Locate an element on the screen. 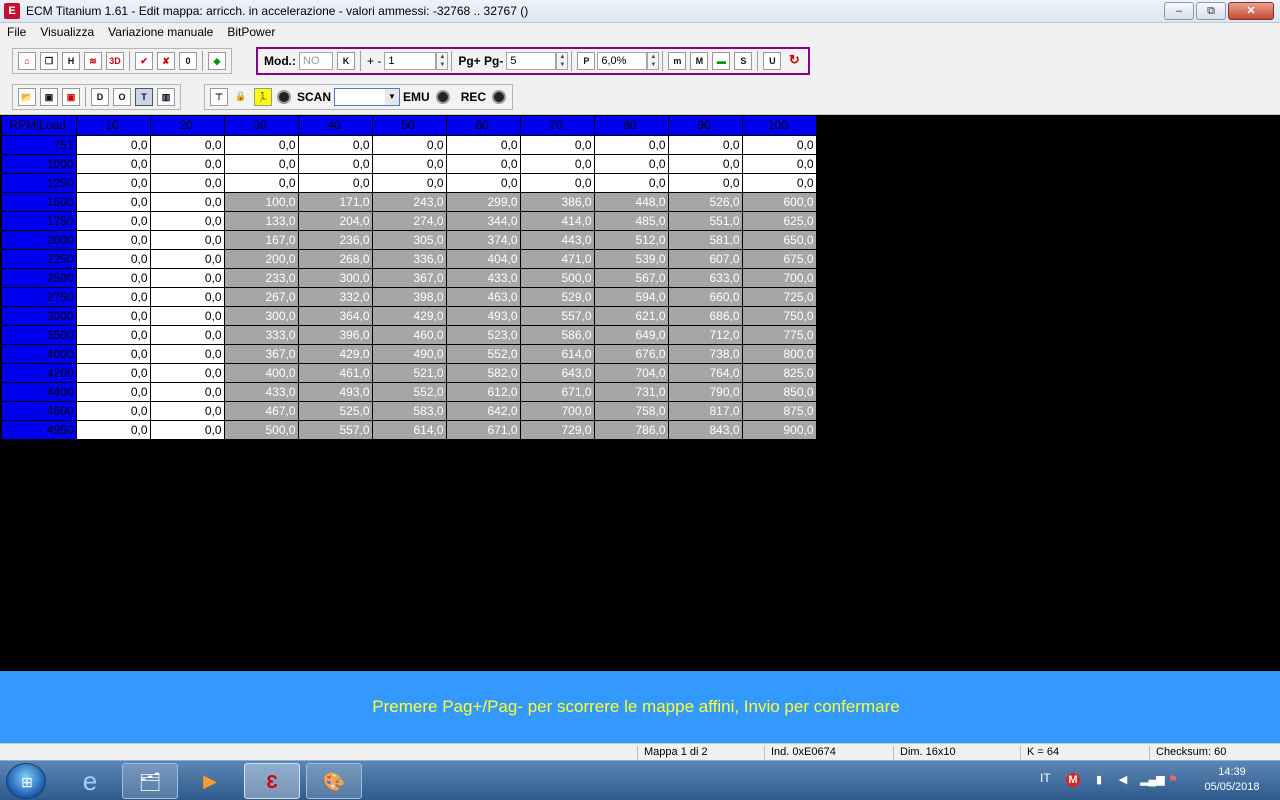  map-cell: 414,0 is located at coordinates (557, 221).